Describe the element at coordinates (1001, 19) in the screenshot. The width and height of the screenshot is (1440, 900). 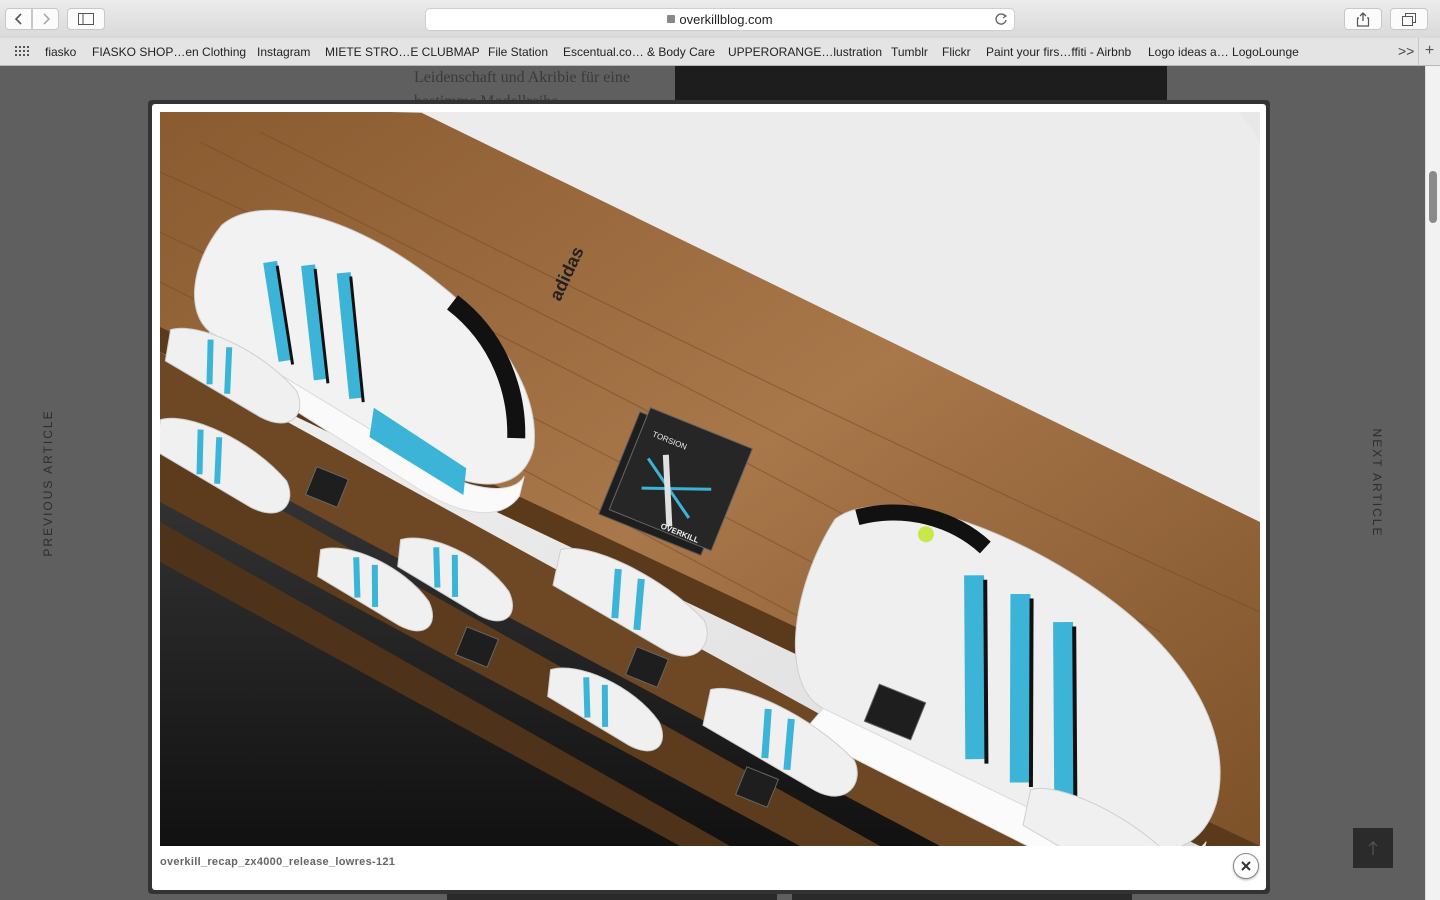
I see `reload-icon` at that location.